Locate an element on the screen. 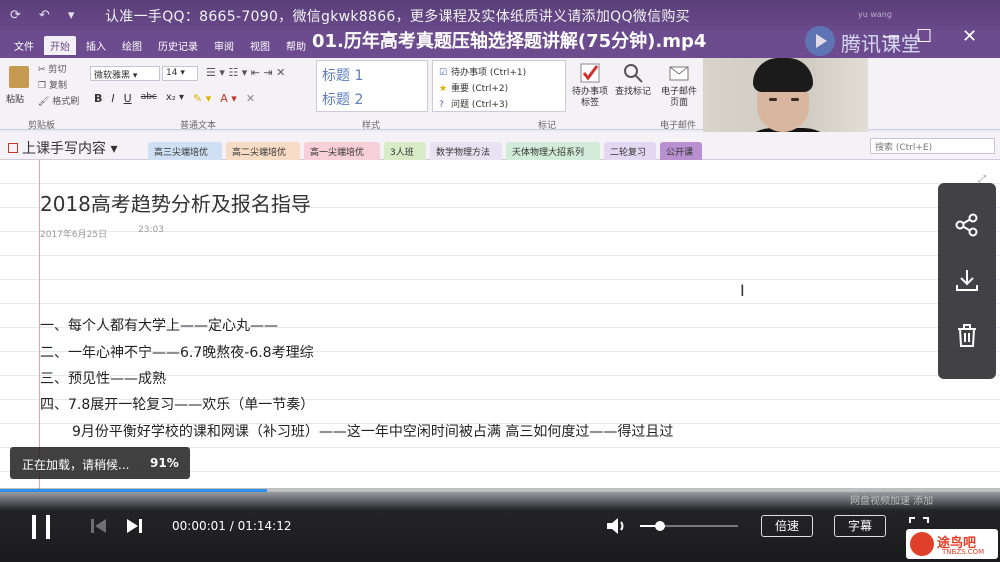  sync-icon: ⟳ is located at coordinates (15, 15).